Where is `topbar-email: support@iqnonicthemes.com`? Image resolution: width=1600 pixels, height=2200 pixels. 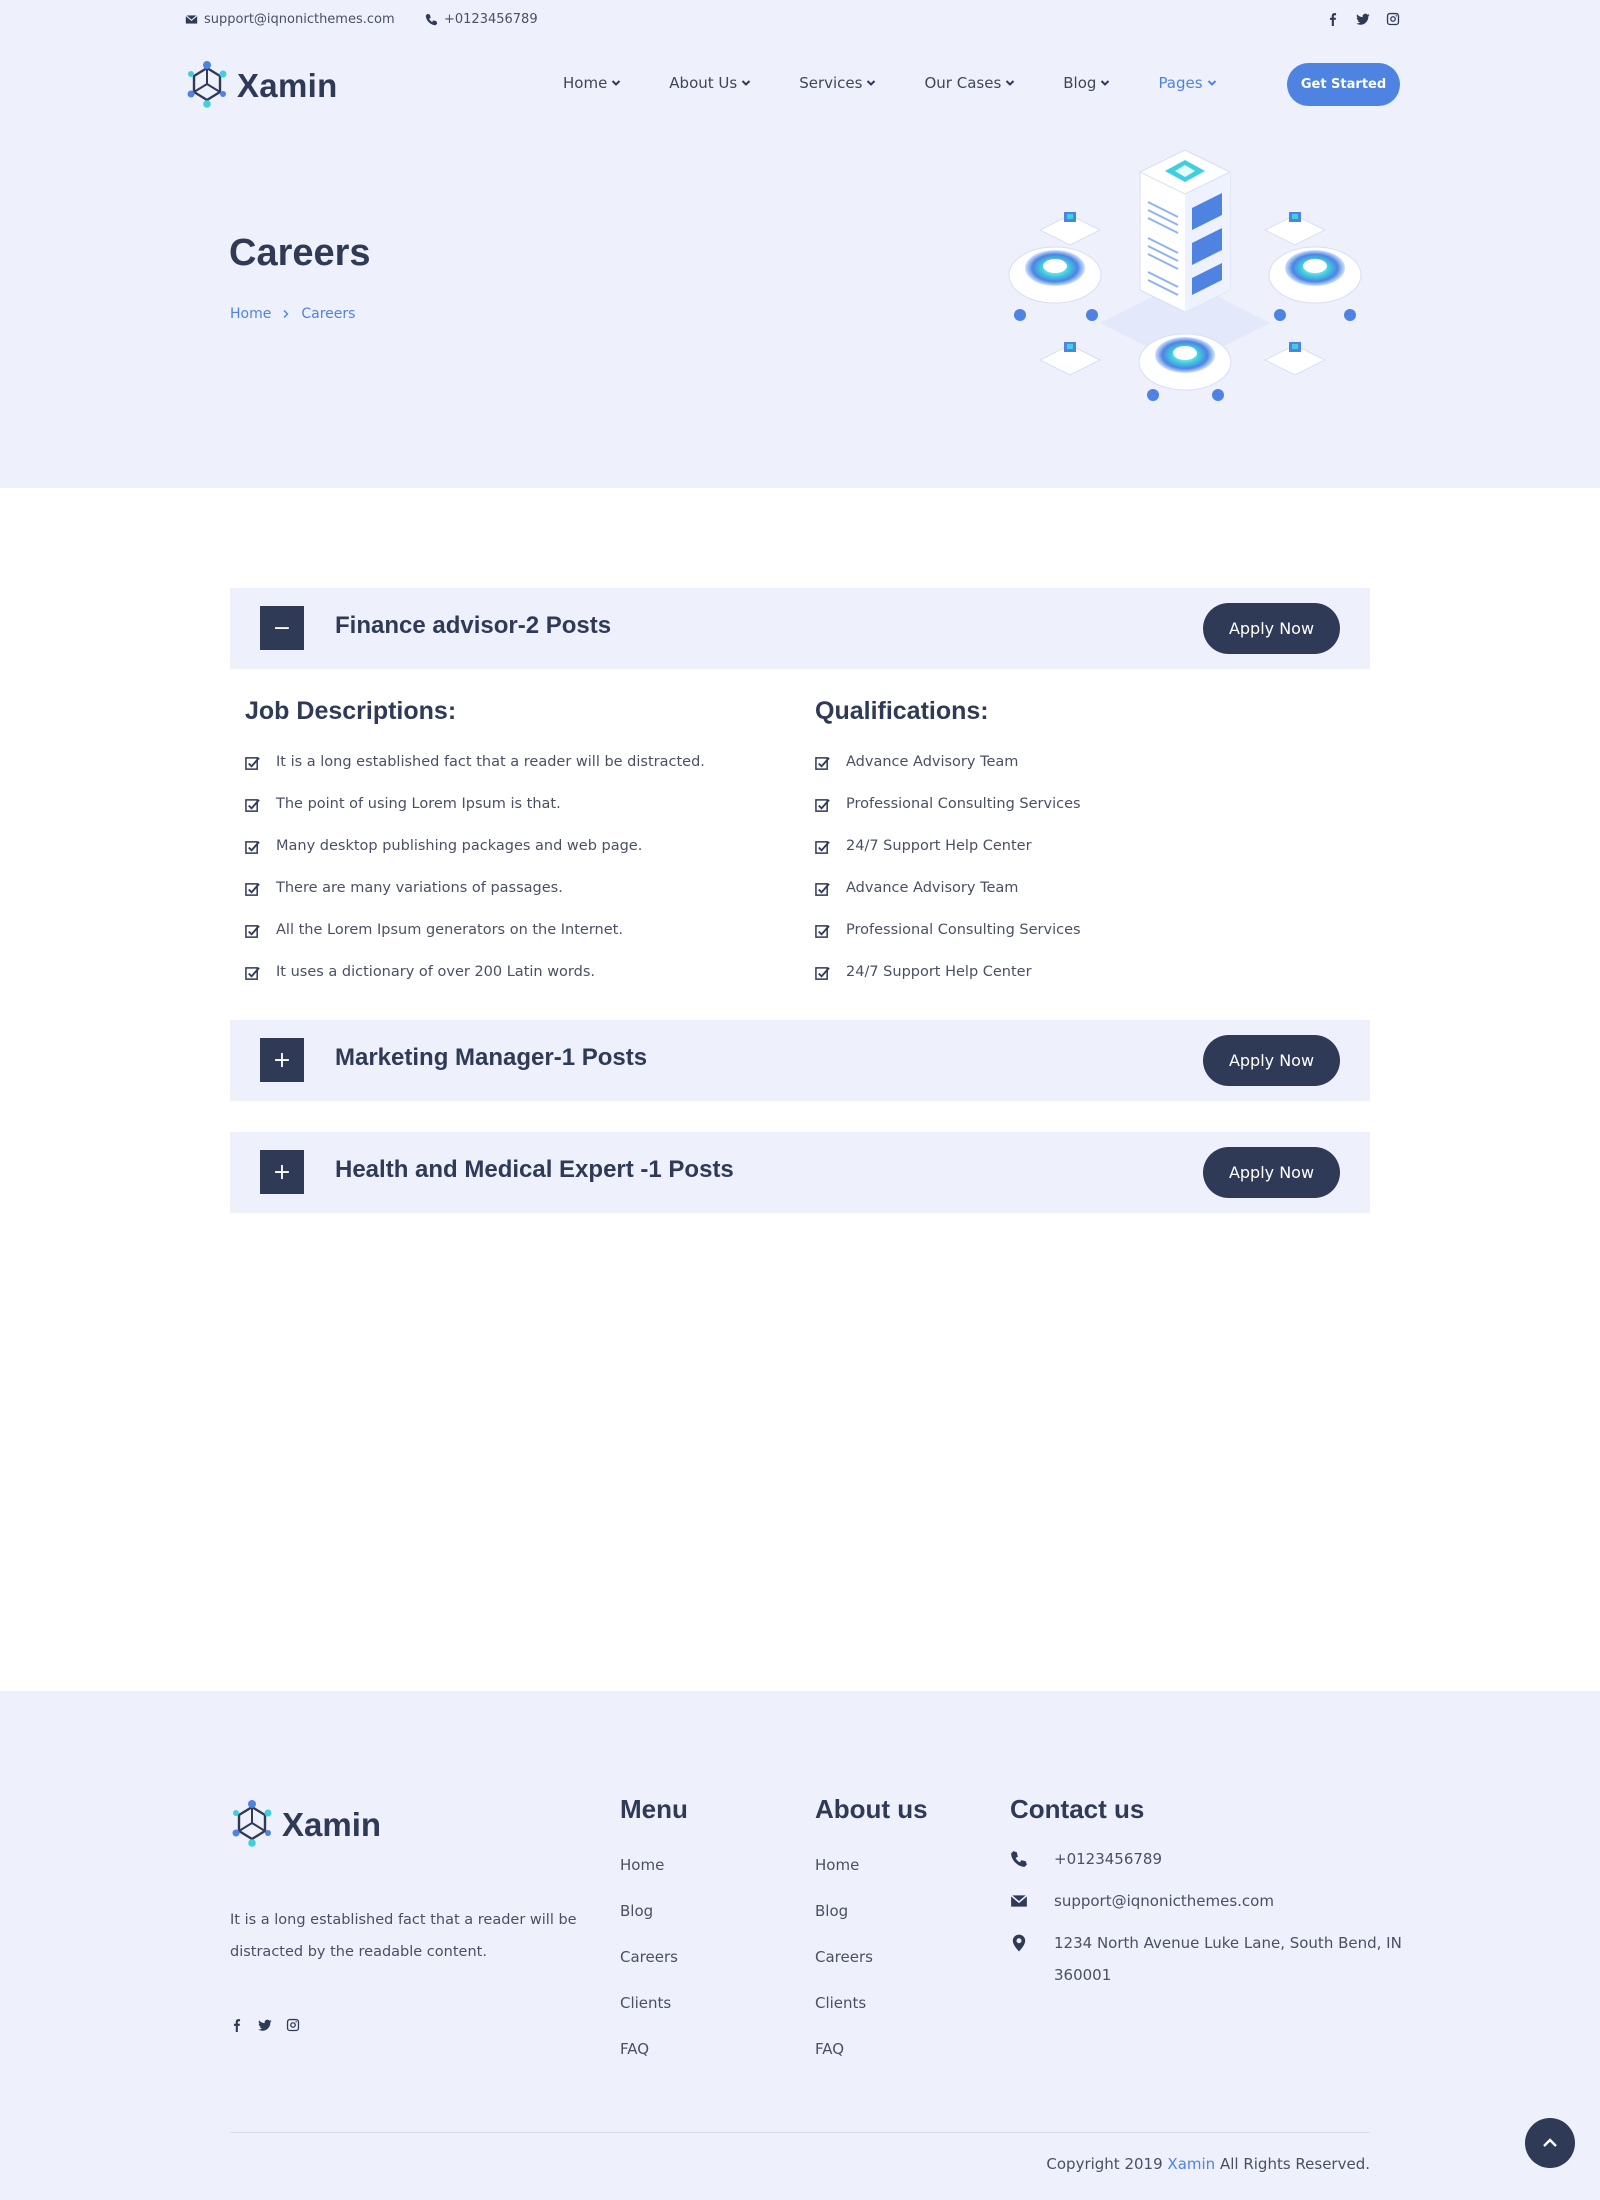 topbar-email: support@iqnonicthemes.com is located at coordinates (290, 19).